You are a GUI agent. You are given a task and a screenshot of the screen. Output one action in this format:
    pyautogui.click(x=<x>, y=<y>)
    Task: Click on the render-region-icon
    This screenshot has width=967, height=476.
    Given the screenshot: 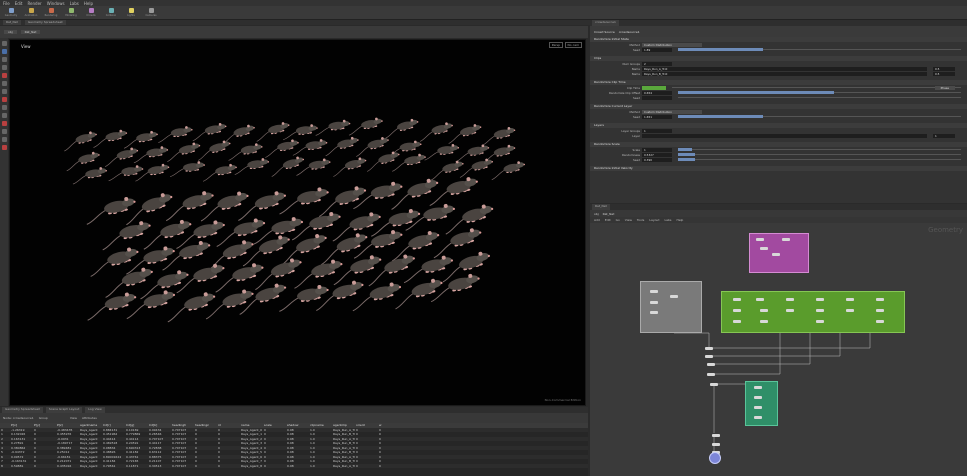 What is the action you would take?
    pyautogui.click(x=4, y=147)
    